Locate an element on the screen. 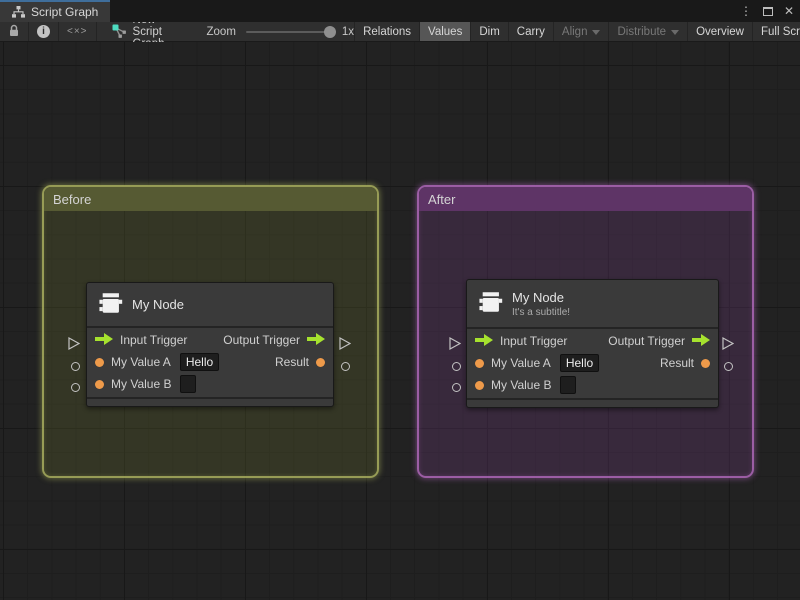 This screenshot has height=600, width=800. carry-label: Carry is located at coordinates (530, 31).